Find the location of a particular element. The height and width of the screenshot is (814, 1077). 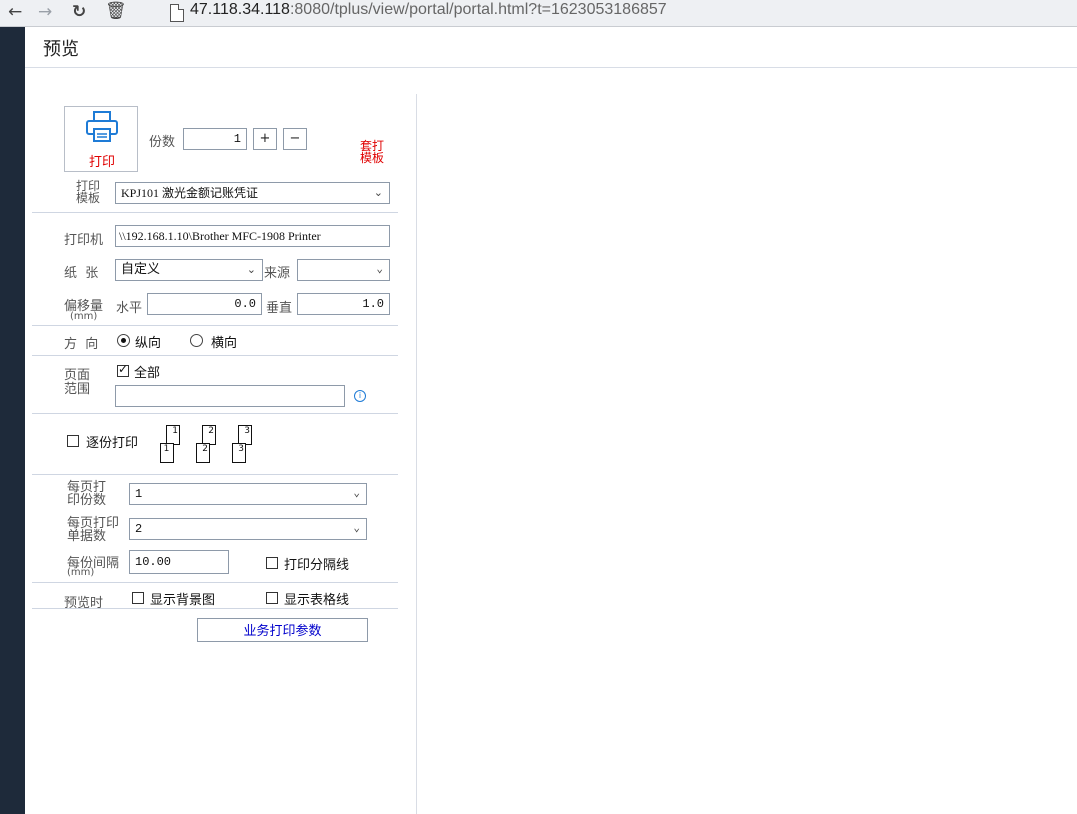

paper-select: 自定义 ⌄ is located at coordinates (189, 270).